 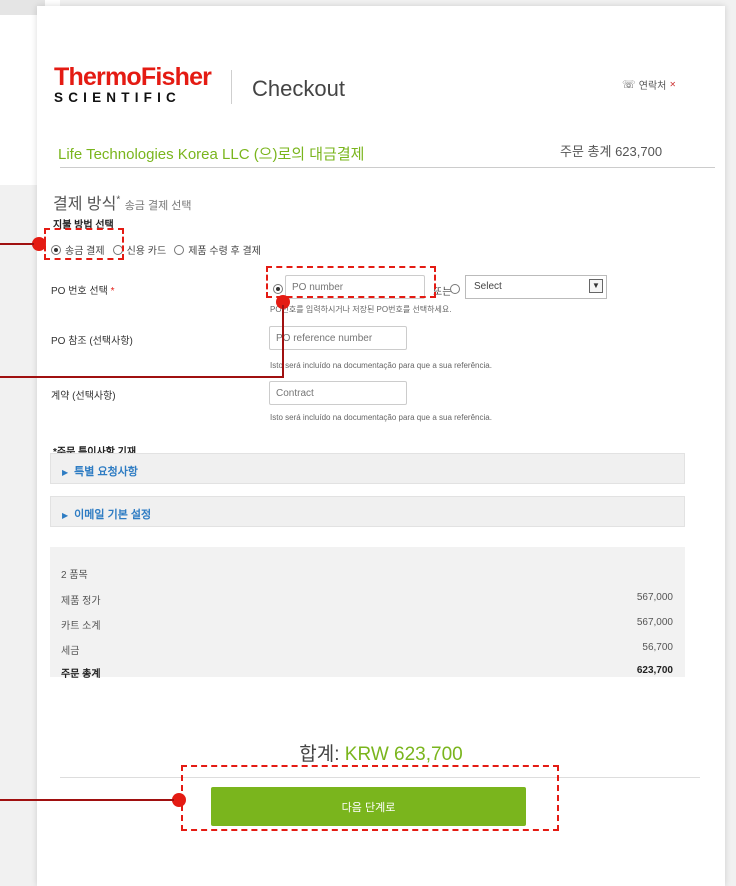 I want to click on payment-method-heading: 결제 방식*, so click(x=87, y=203).